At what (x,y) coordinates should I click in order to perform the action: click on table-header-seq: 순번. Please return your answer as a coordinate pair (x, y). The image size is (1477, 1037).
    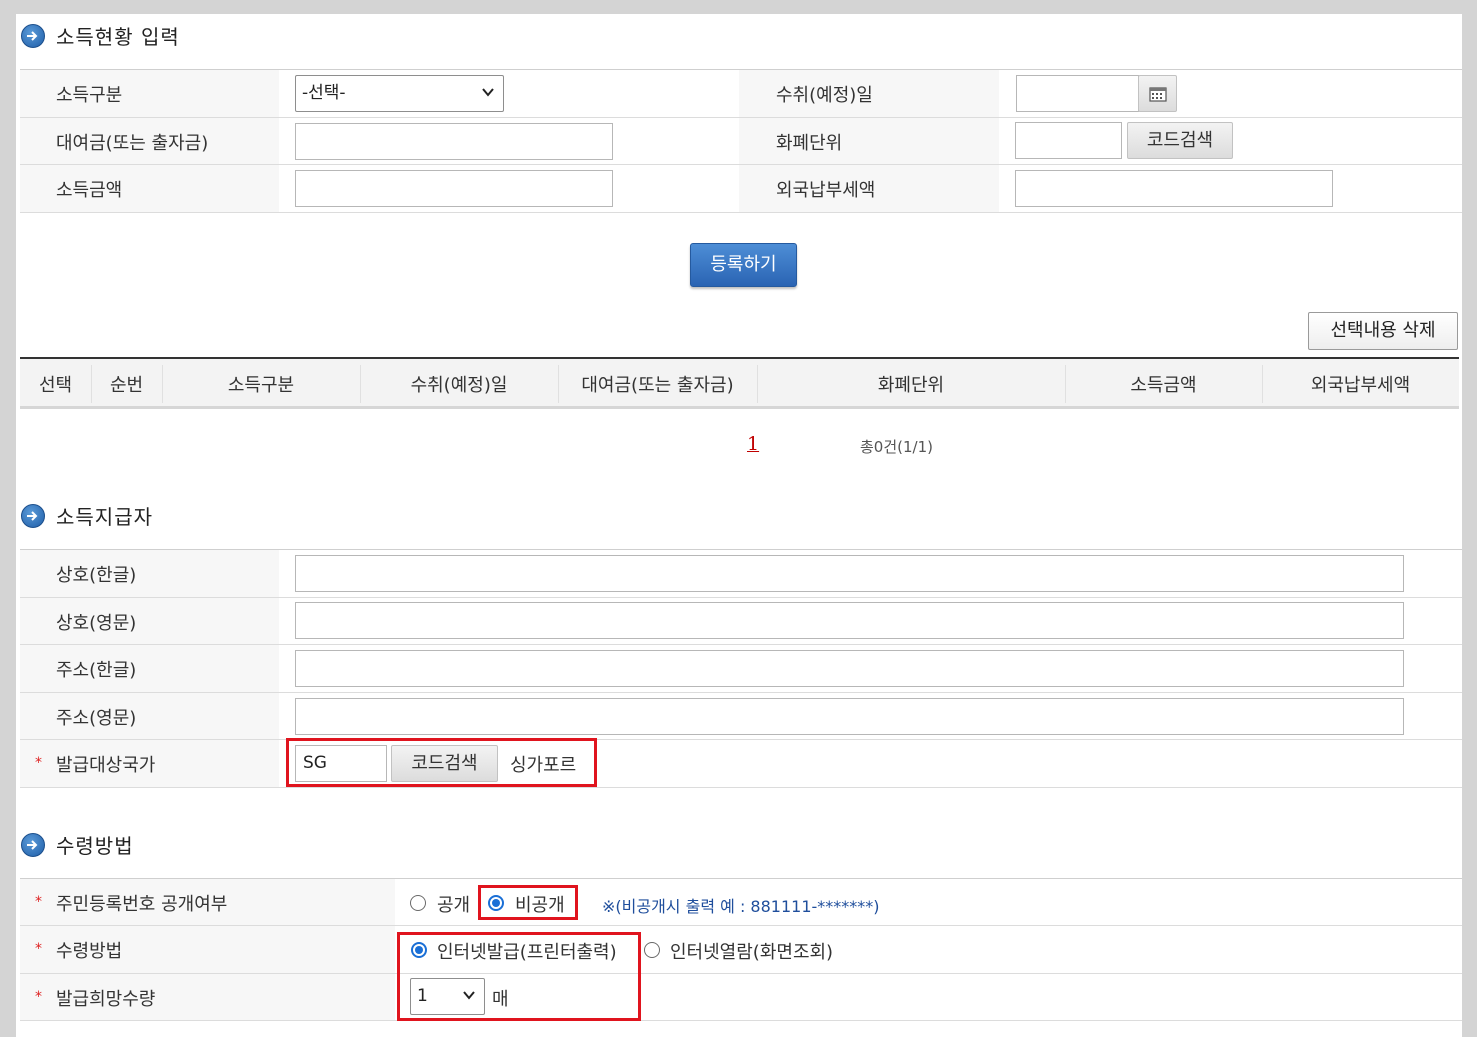
    Looking at the image, I should click on (126, 385).